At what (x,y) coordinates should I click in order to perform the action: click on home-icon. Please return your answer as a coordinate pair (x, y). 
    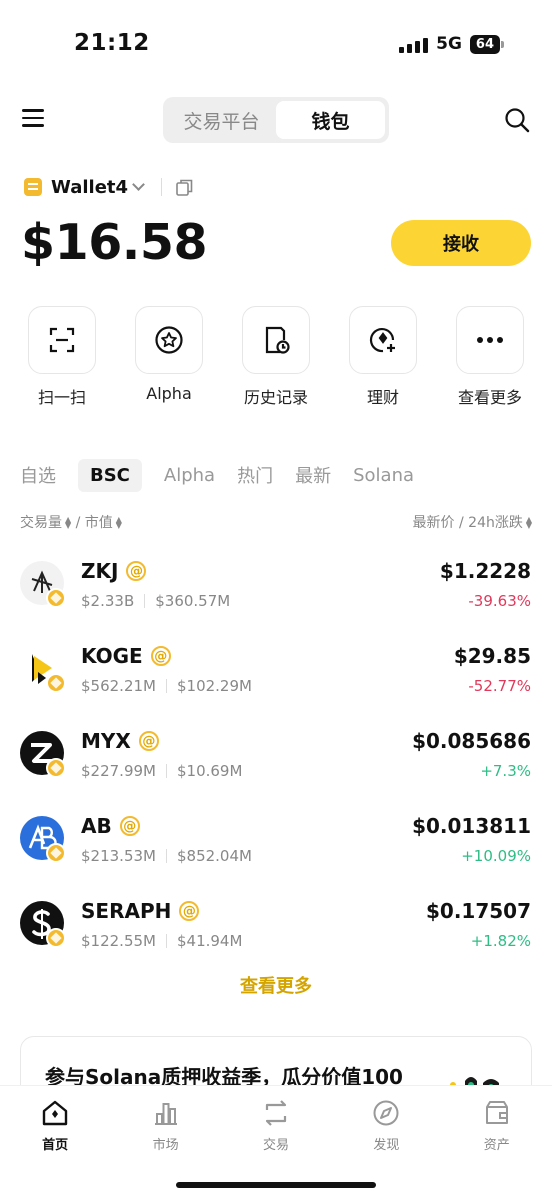
    Looking at the image, I should click on (55, 1113).